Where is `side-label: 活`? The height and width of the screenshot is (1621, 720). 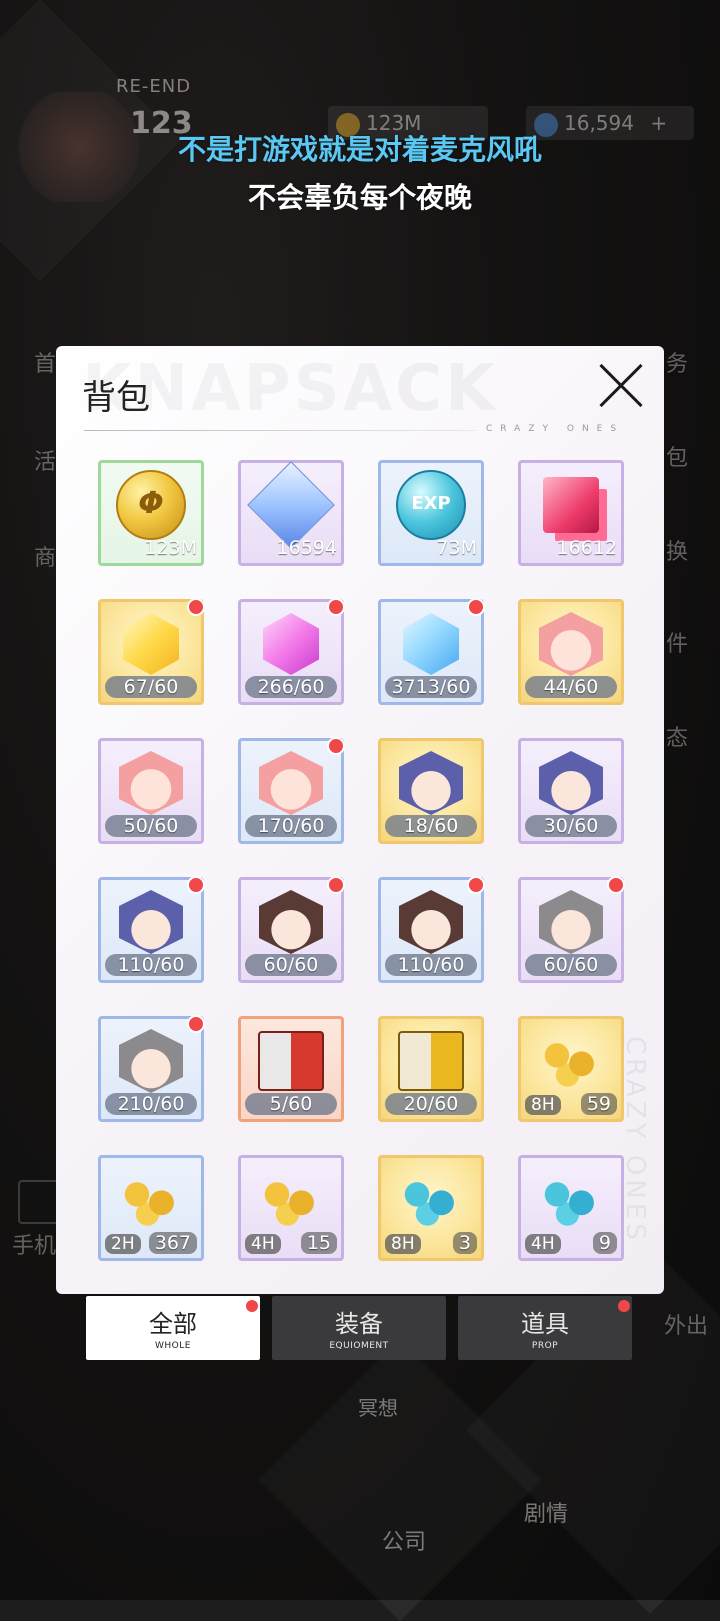 side-label: 活 is located at coordinates (45, 462).